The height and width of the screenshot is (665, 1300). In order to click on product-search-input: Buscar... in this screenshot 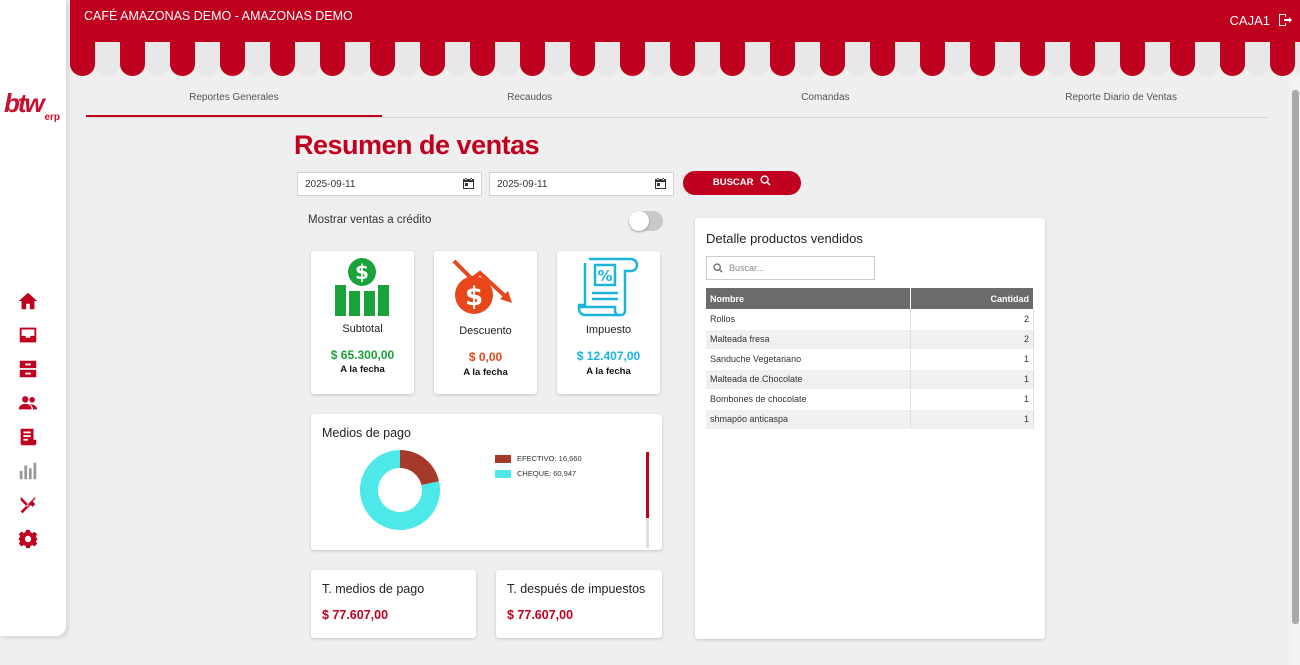, I will do `click(790, 268)`.